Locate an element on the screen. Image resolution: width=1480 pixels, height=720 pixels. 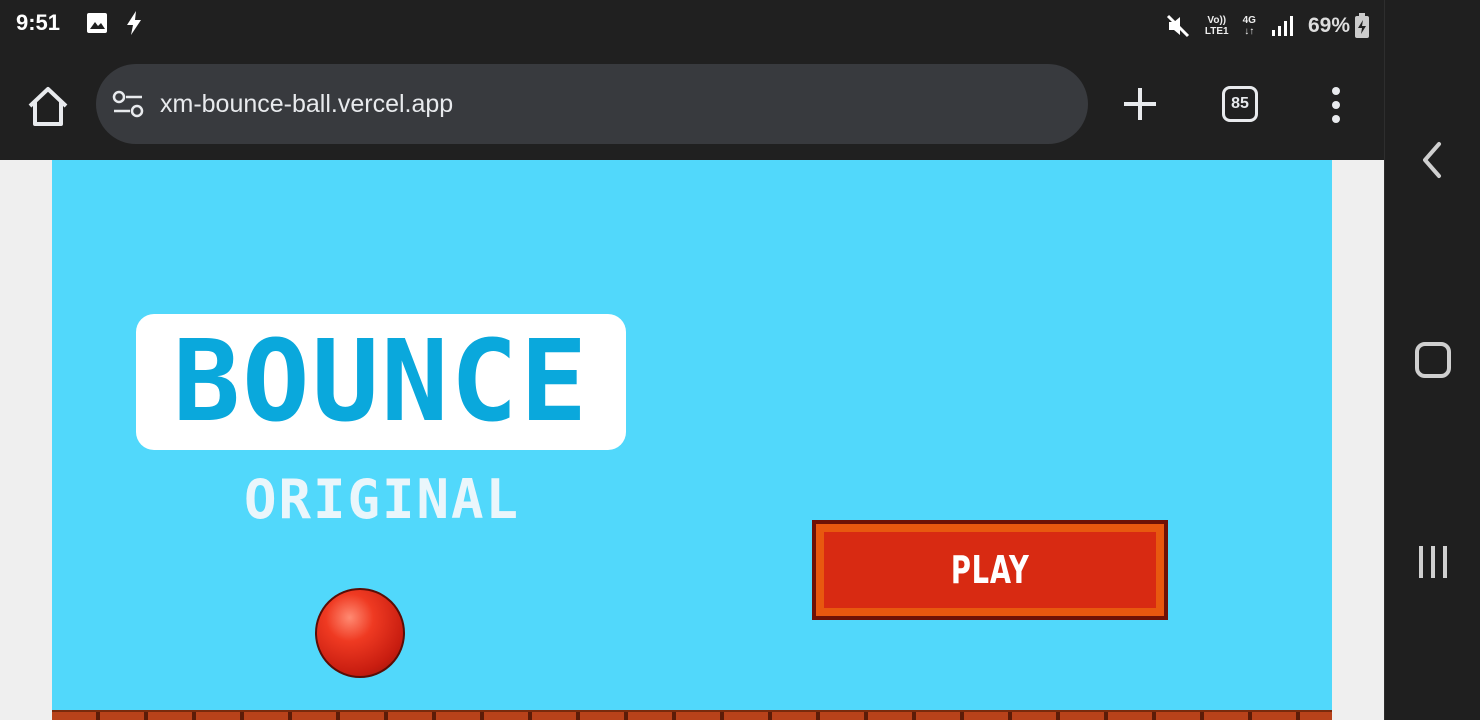
game-subtitle: ORIGINAL is located at coordinates (382, 499).